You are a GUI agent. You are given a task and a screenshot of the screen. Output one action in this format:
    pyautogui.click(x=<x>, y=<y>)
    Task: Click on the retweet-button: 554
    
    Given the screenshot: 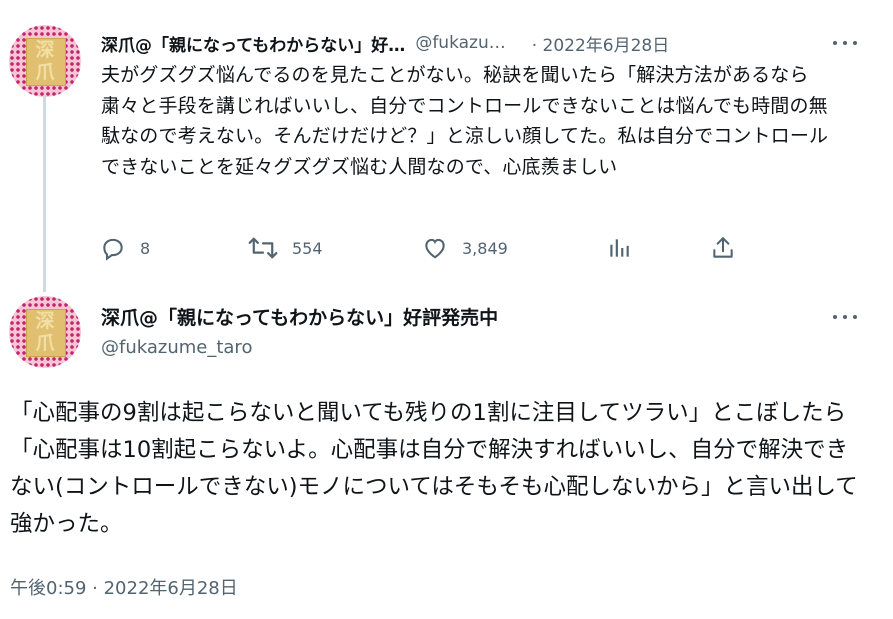 What is the action you would take?
    pyautogui.click(x=285, y=248)
    